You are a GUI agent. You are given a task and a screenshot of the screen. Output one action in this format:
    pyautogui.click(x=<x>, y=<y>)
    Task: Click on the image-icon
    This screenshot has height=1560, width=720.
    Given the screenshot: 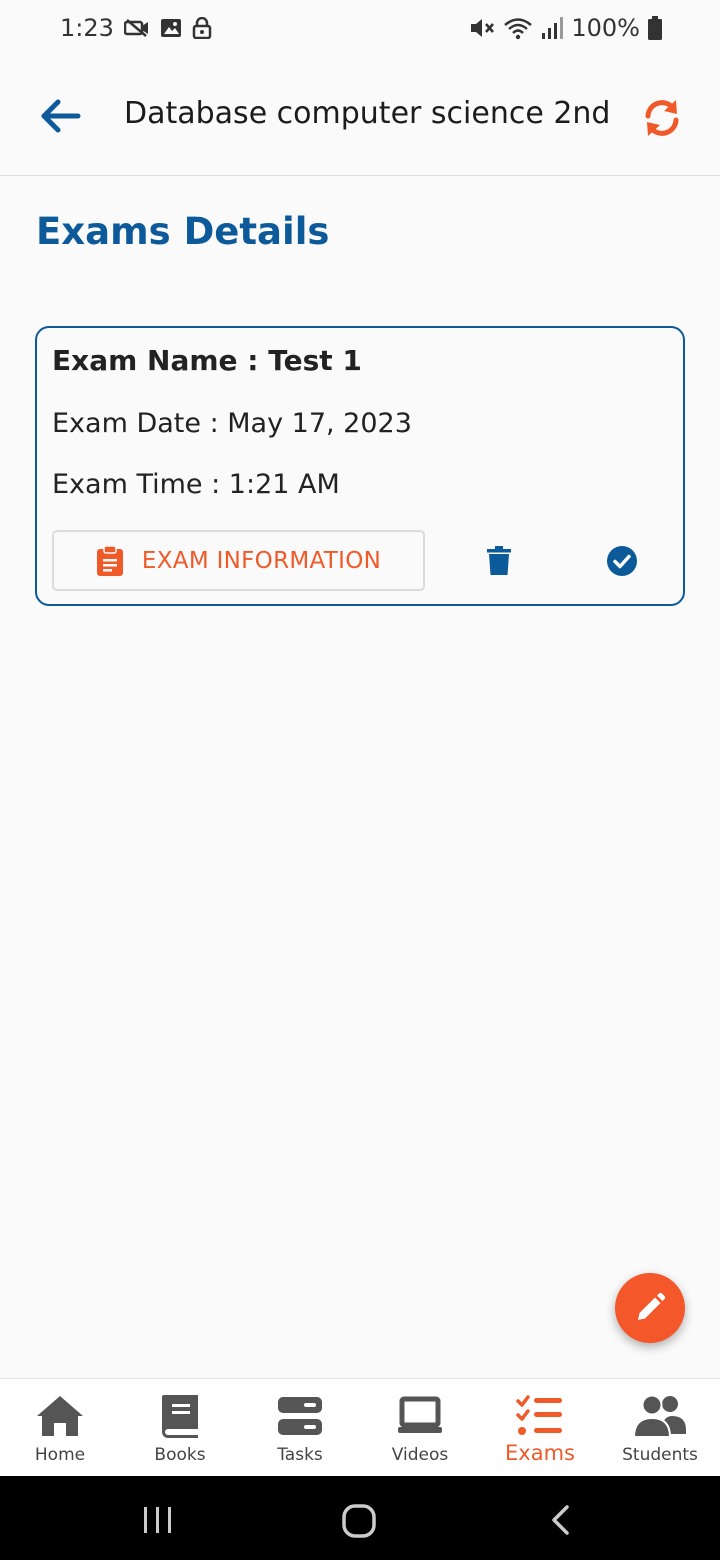 What is the action you would take?
    pyautogui.click(x=171, y=28)
    